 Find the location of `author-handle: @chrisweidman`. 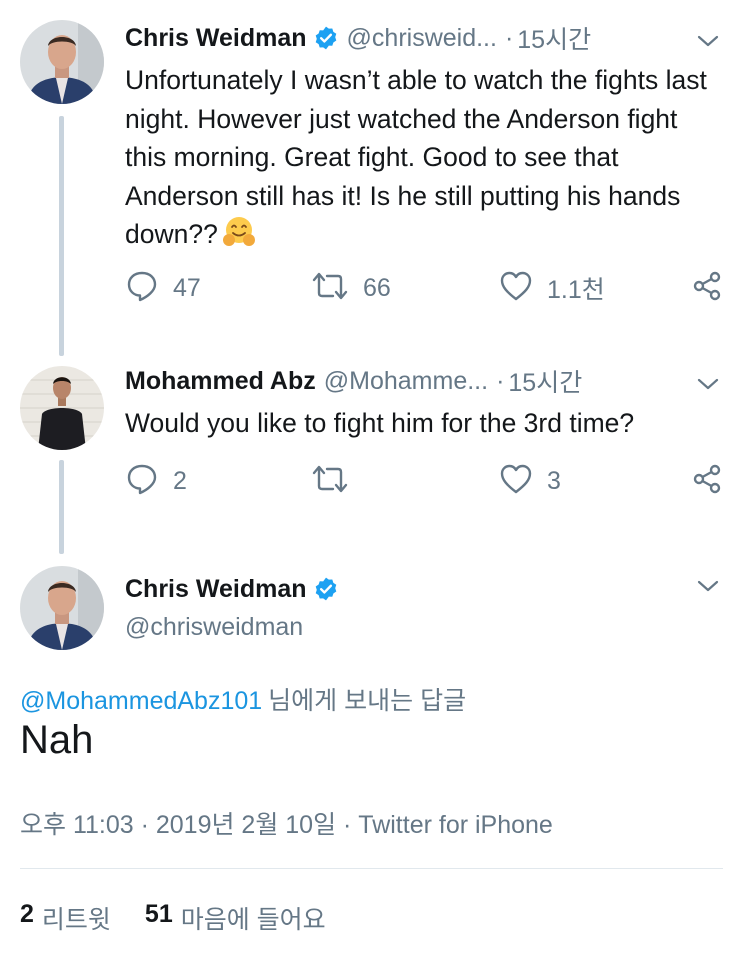

author-handle: @chrisweidman is located at coordinates (214, 627).